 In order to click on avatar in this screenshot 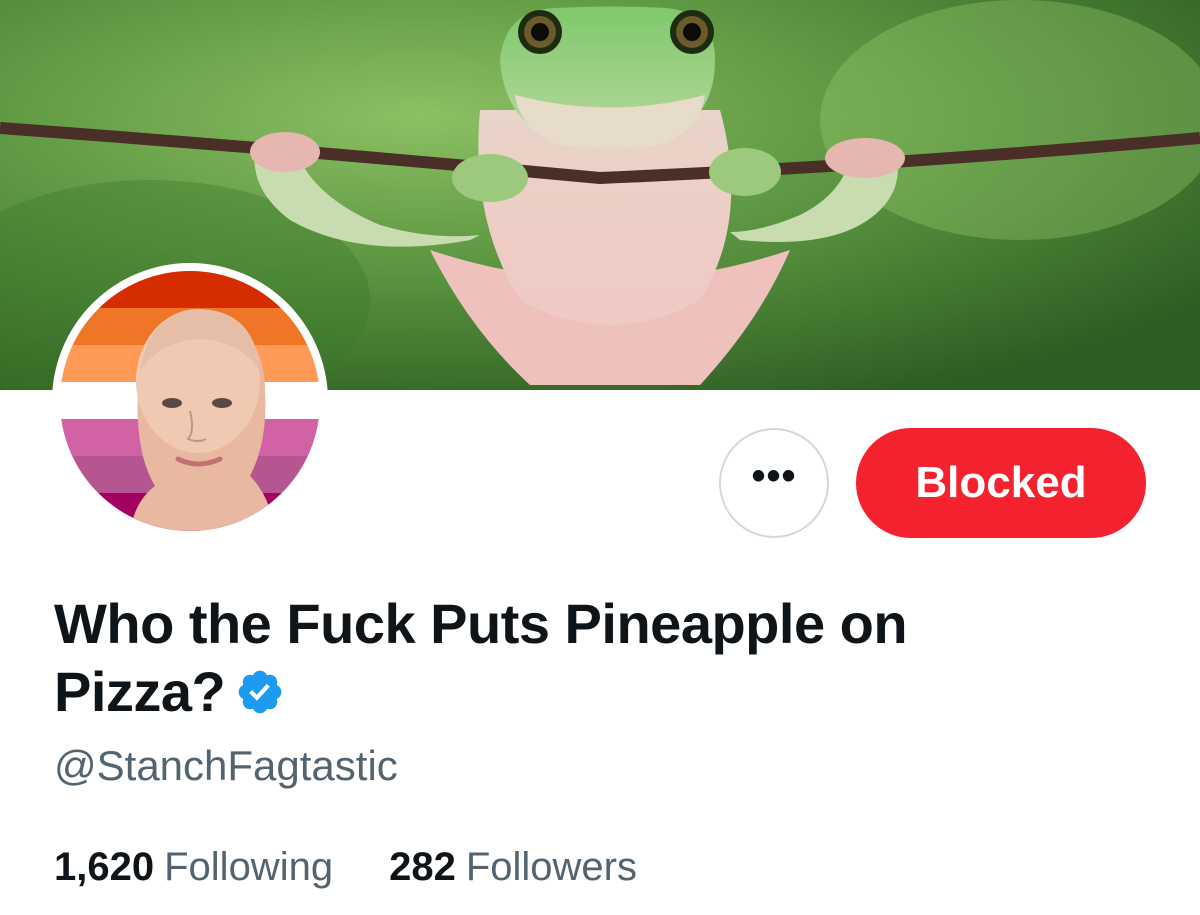, I will do `click(190, 401)`.